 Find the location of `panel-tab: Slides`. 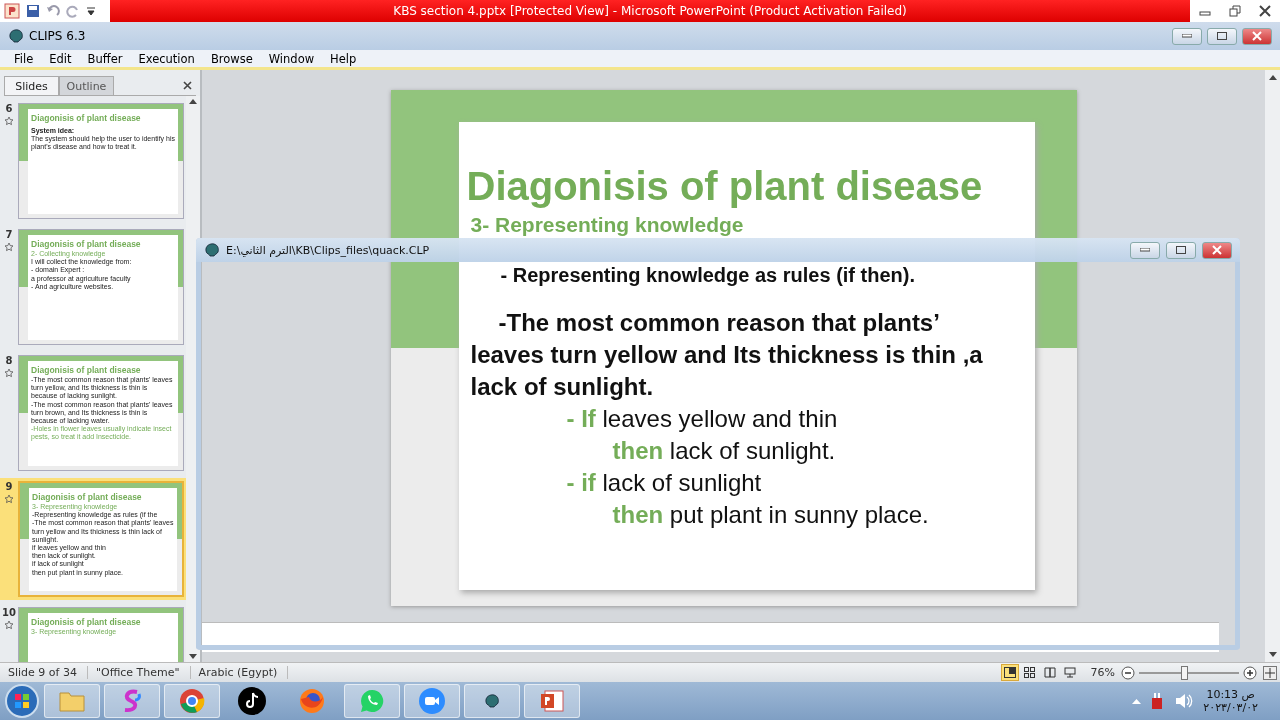

panel-tab: Slides is located at coordinates (31, 85).